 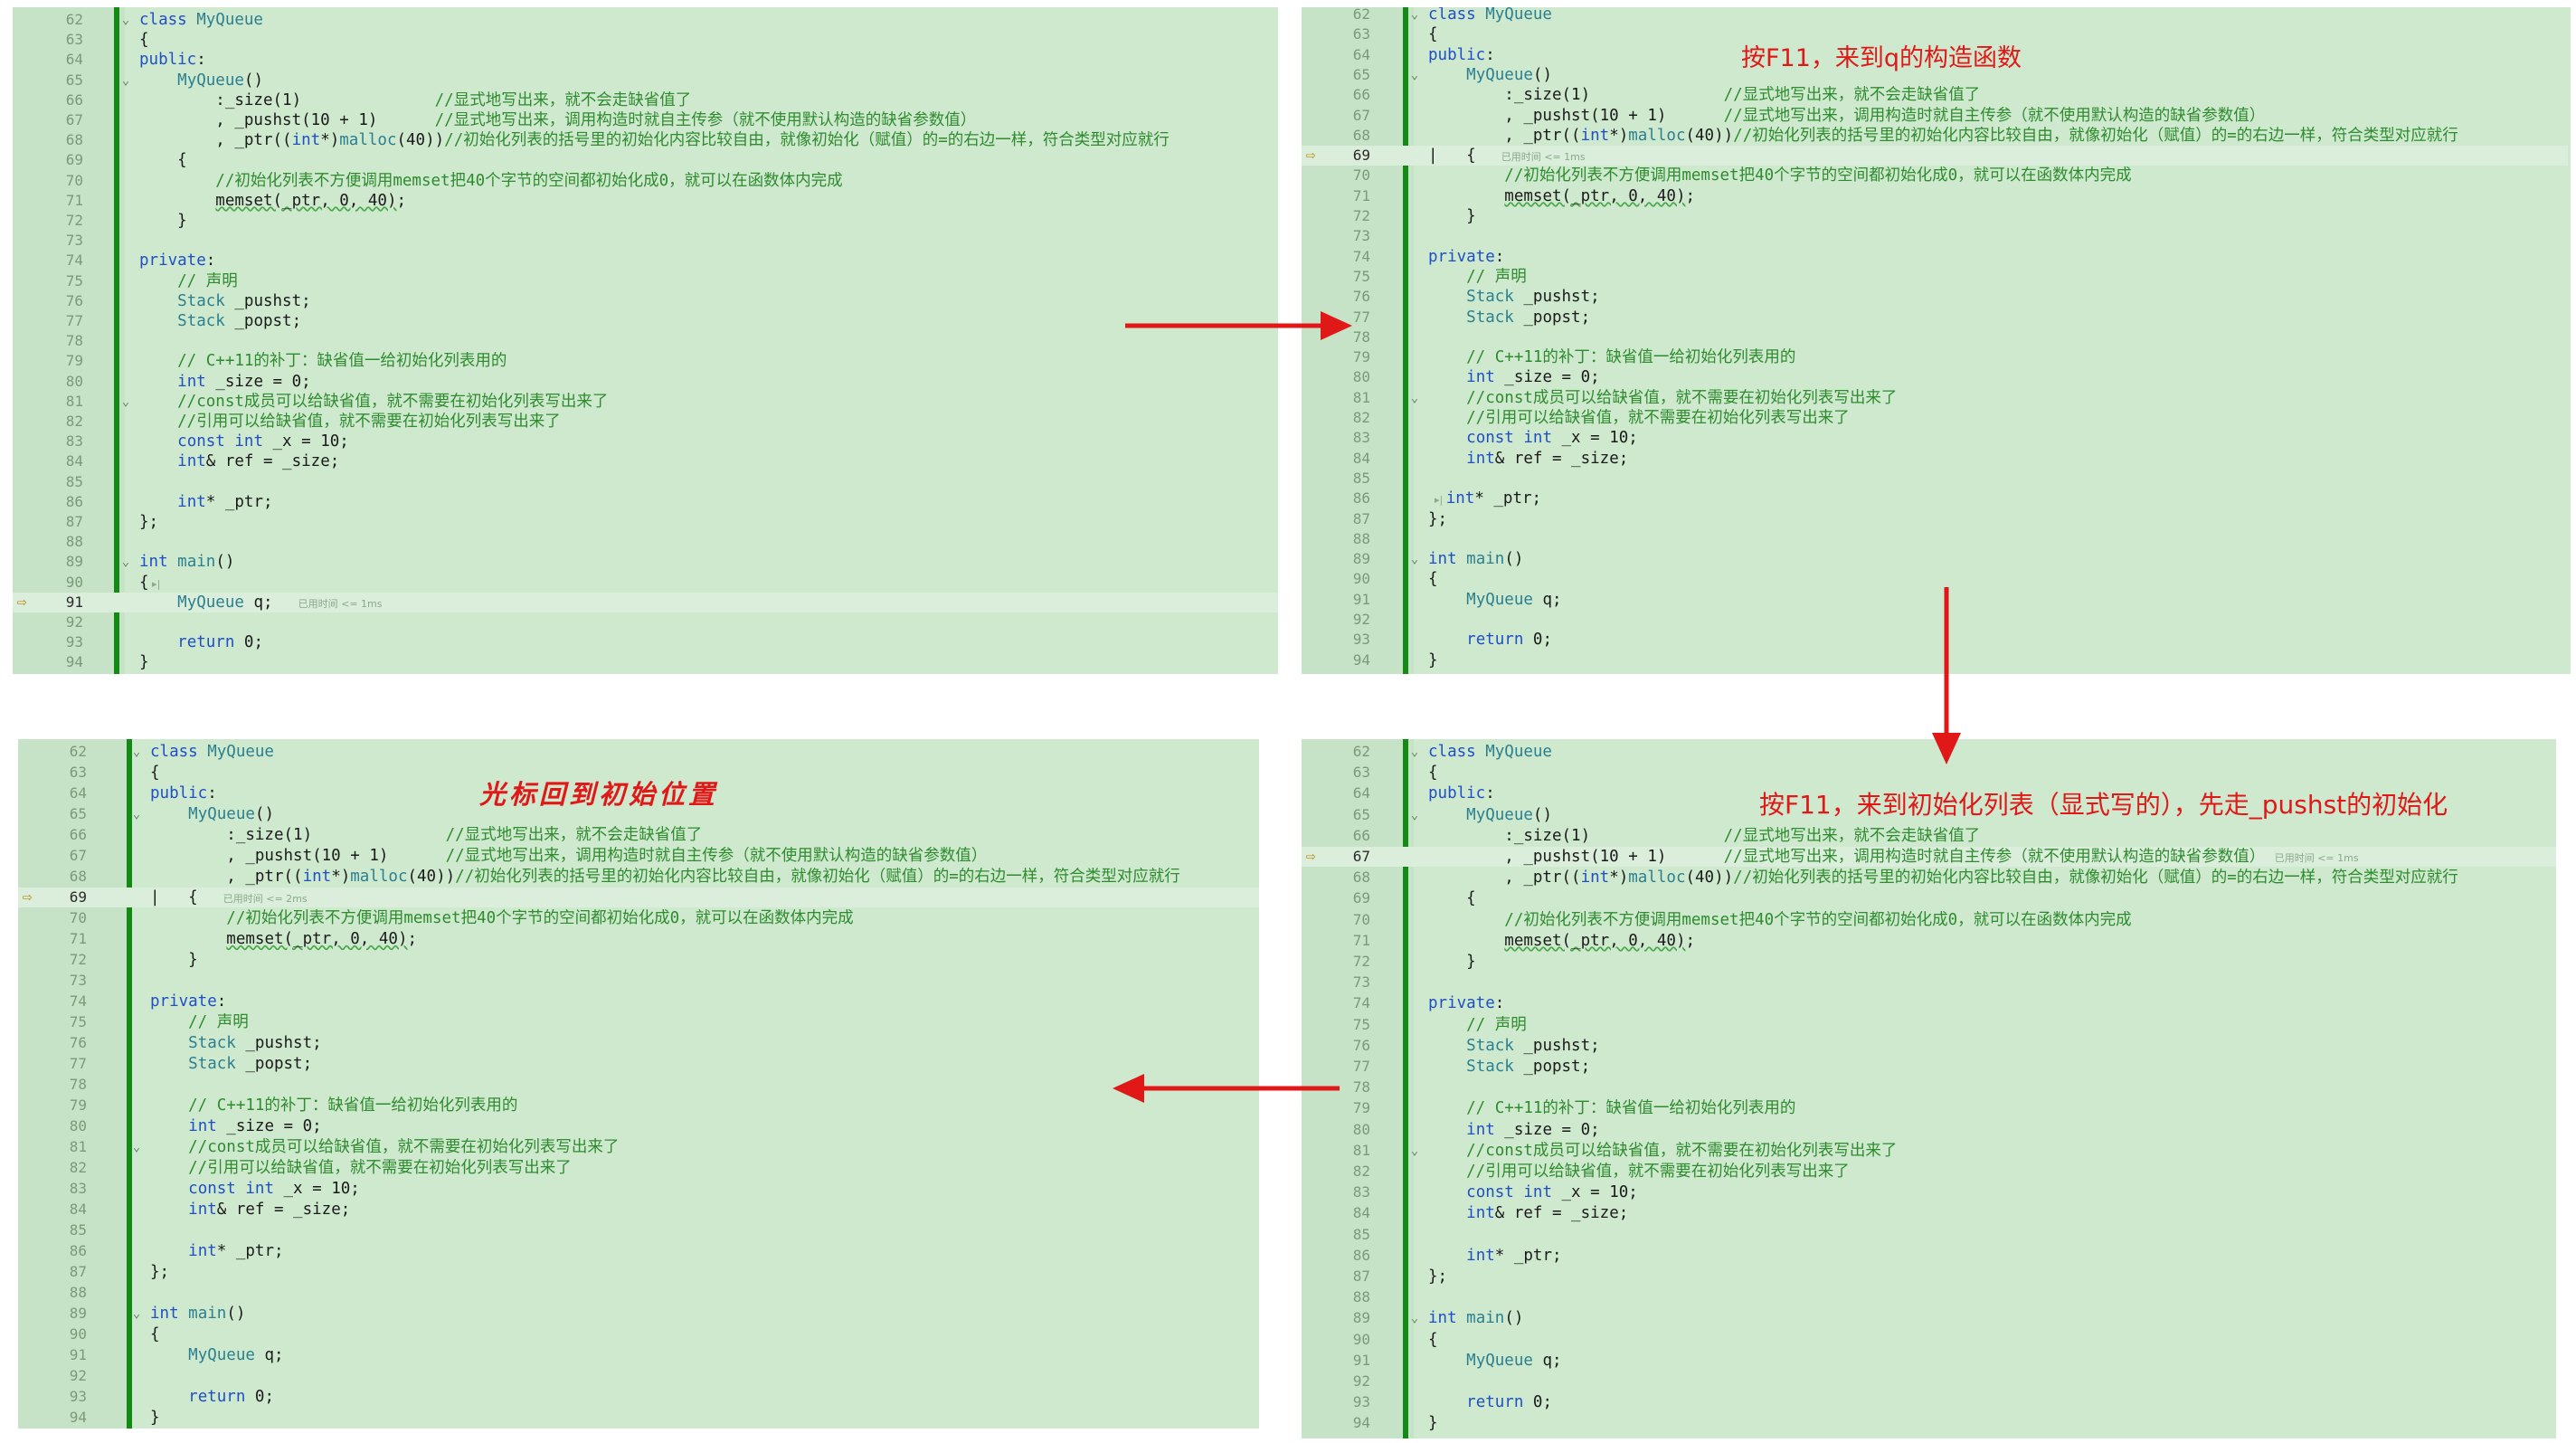 What do you see at coordinates (1929, 1361) in the screenshot?
I see `code-line: 91 MyQueue q;` at bounding box center [1929, 1361].